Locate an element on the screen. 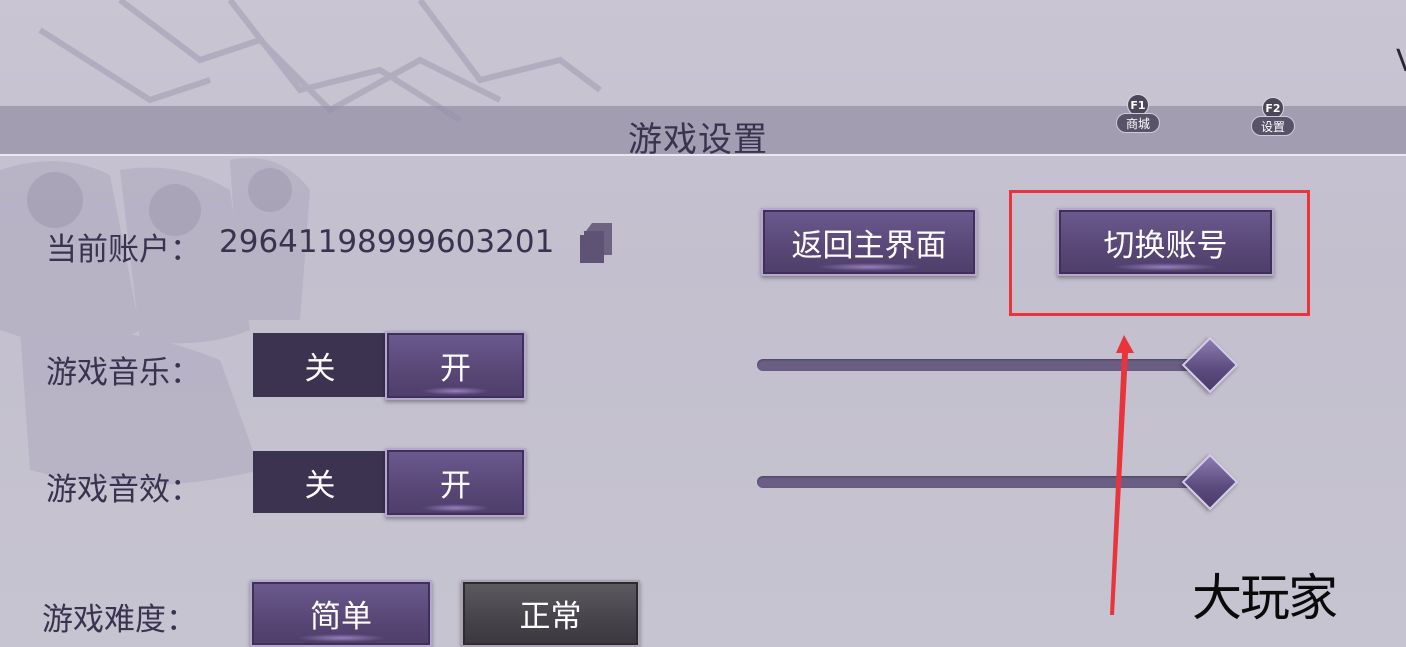 This screenshot has height=647, width=1406. annotation-arrow-icon is located at coordinates (1122, 475).